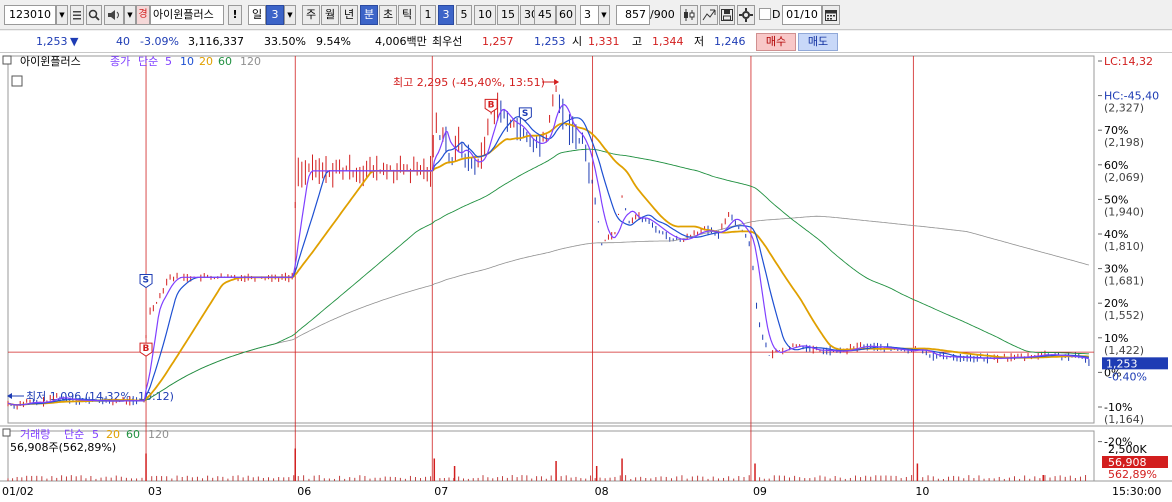 This screenshot has width=1172, height=502. I want to click on range-total: /900, so click(662, 14).